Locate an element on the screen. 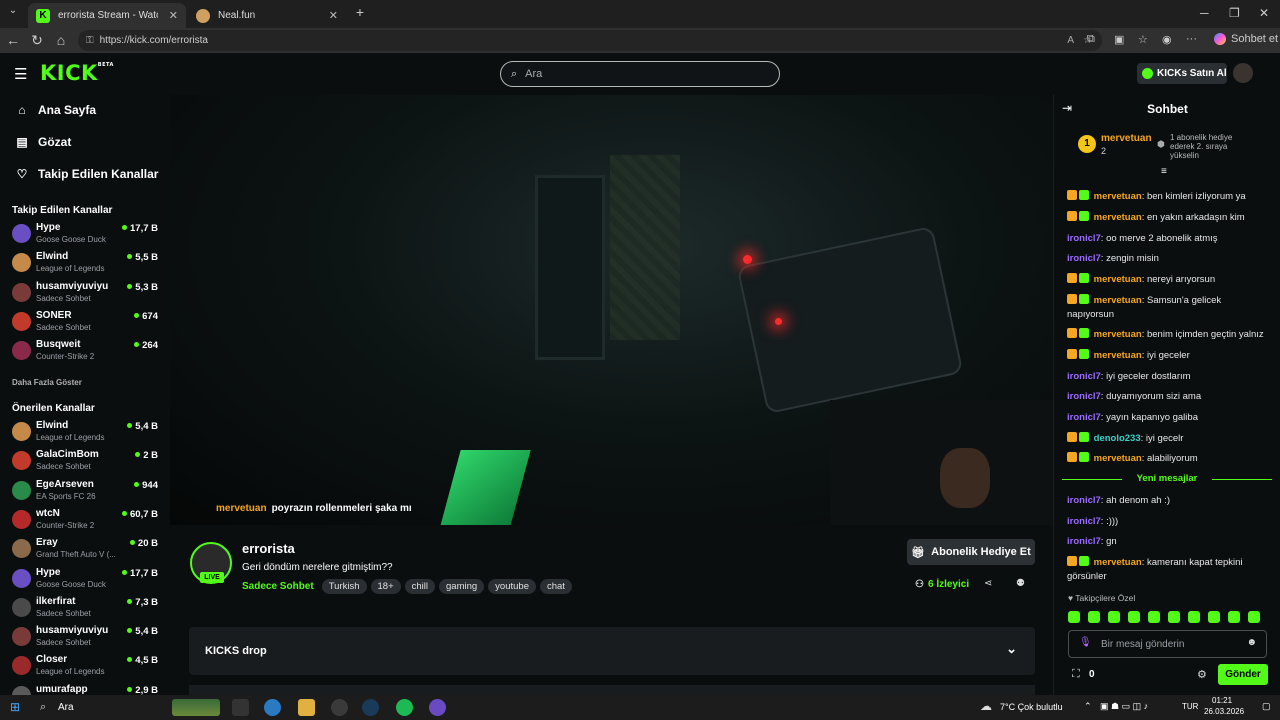 This screenshot has height=720, width=1280. taskbar-widget-icon is located at coordinates (196, 707).